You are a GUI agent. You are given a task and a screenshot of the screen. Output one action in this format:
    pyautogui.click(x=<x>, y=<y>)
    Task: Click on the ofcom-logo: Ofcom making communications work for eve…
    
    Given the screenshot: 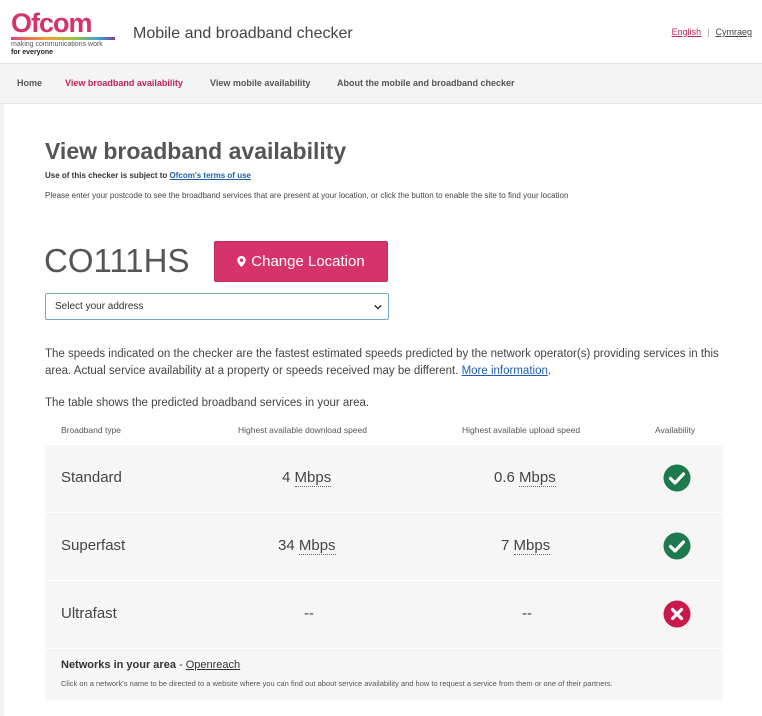 What is the action you would take?
    pyautogui.click(x=65, y=32)
    